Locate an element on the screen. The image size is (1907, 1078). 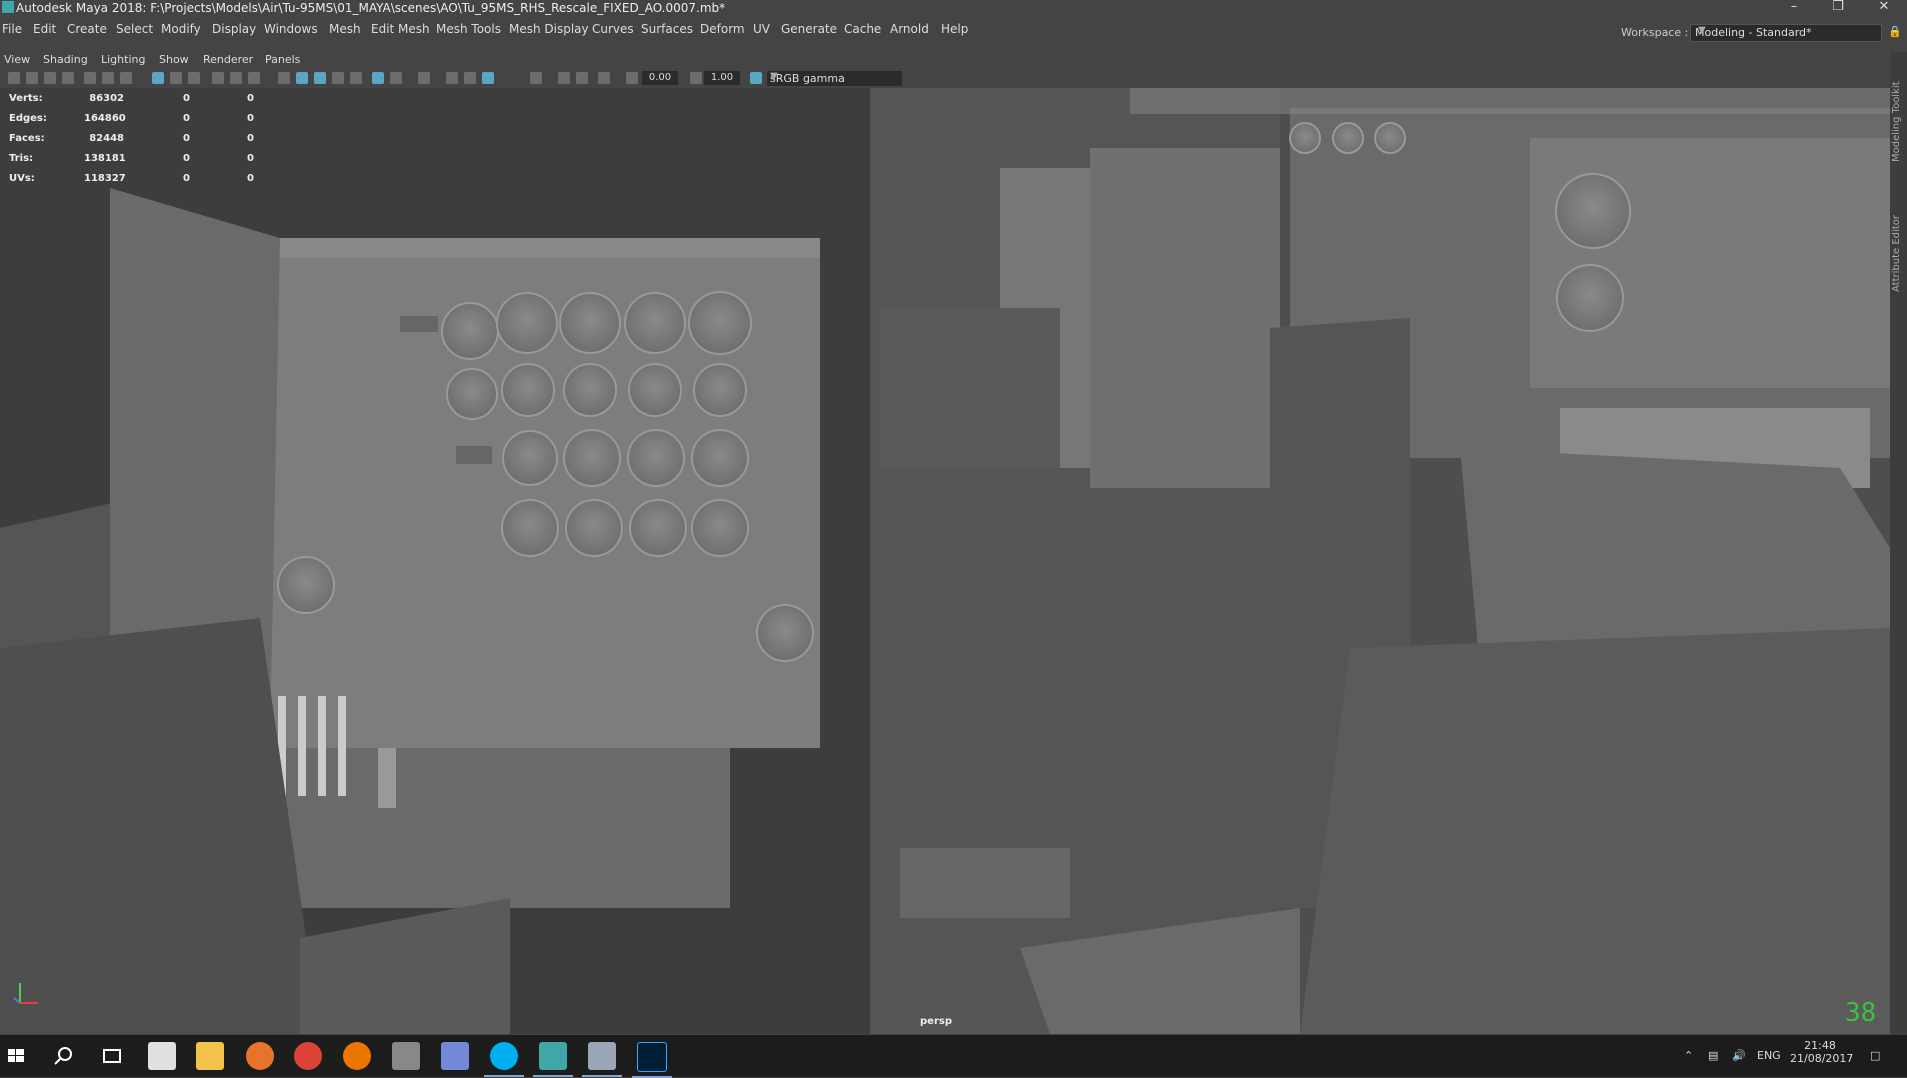
use-all-lights-icon is located at coordinates (356, 78).